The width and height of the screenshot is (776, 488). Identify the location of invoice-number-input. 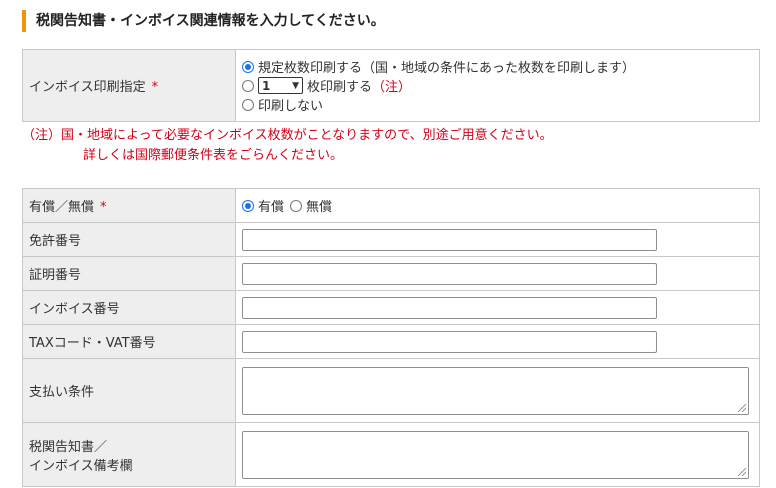
(449, 307).